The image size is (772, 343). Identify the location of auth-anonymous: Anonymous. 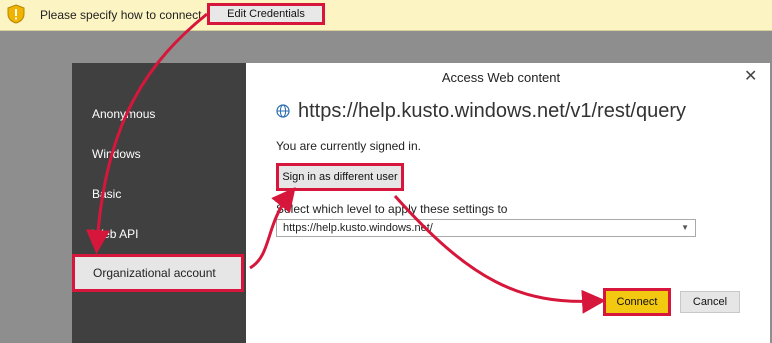
(123, 114).